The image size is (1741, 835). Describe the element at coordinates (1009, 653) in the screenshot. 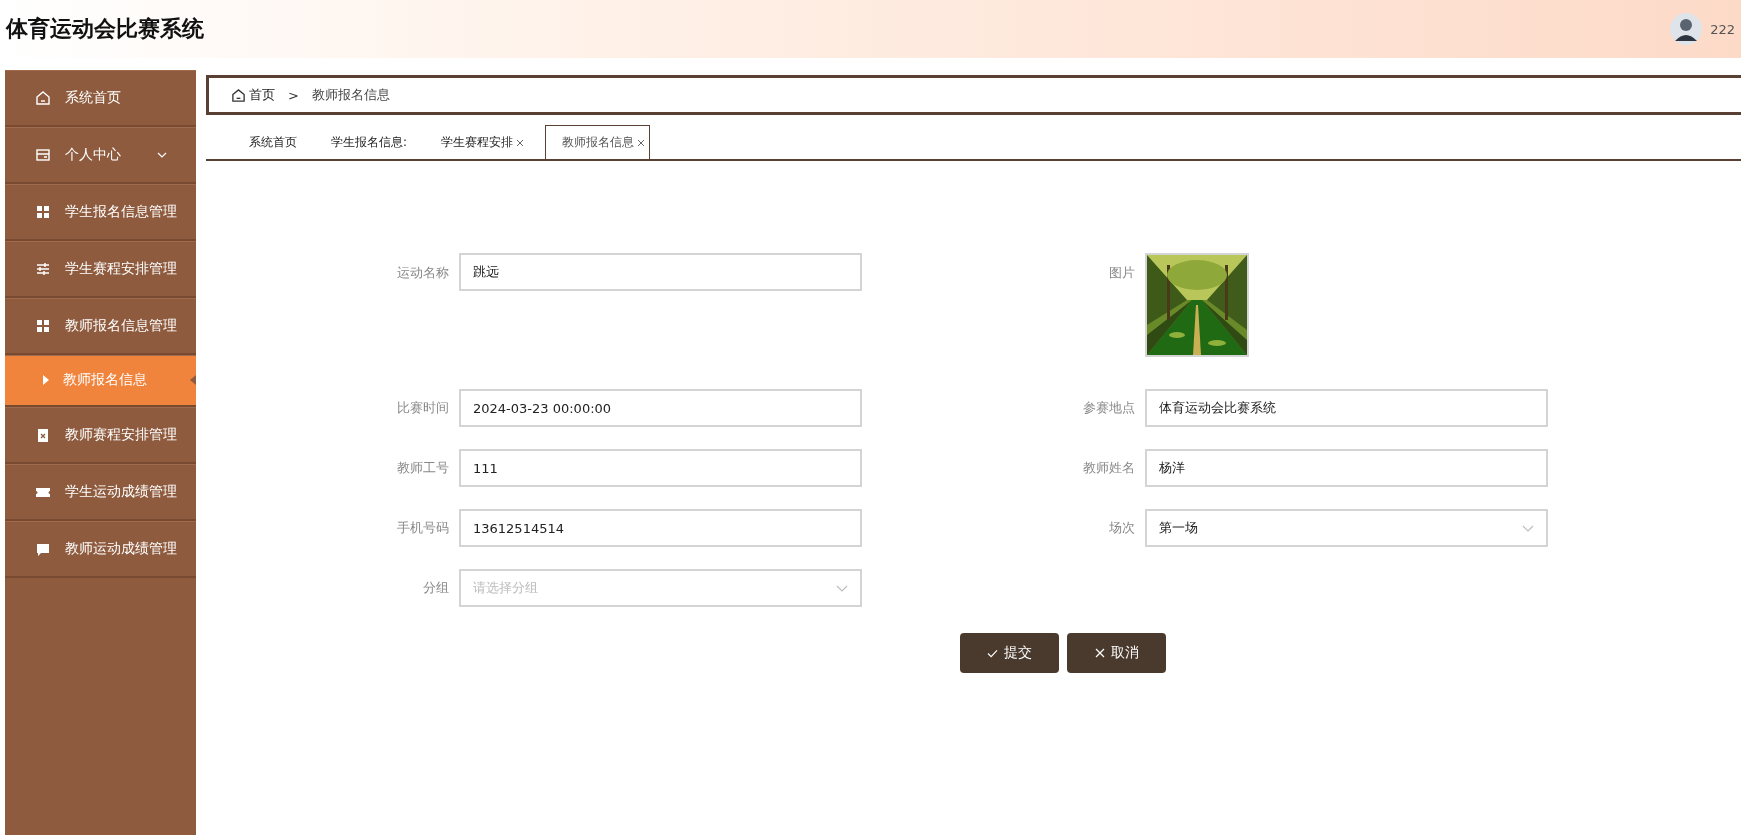

I see `submit-button: 提交` at that location.